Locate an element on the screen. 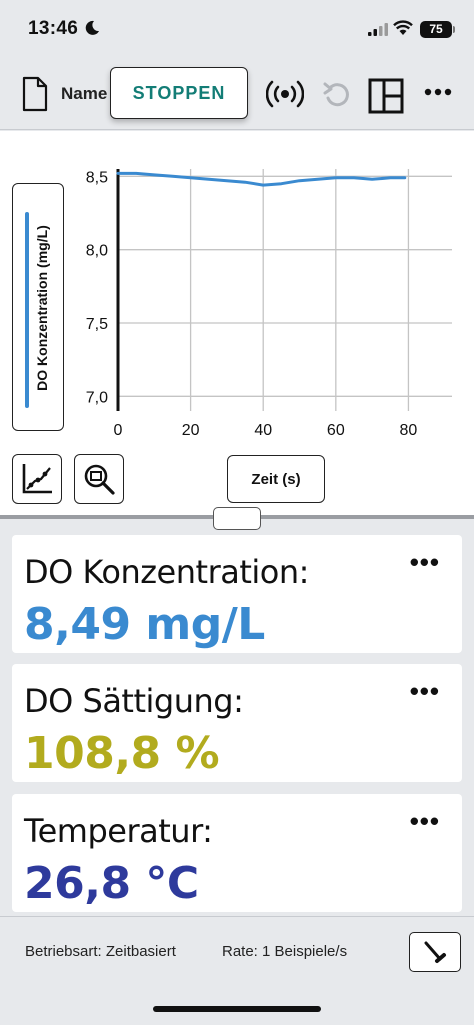  sensor-settings-button is located at coordinates (435, 952).